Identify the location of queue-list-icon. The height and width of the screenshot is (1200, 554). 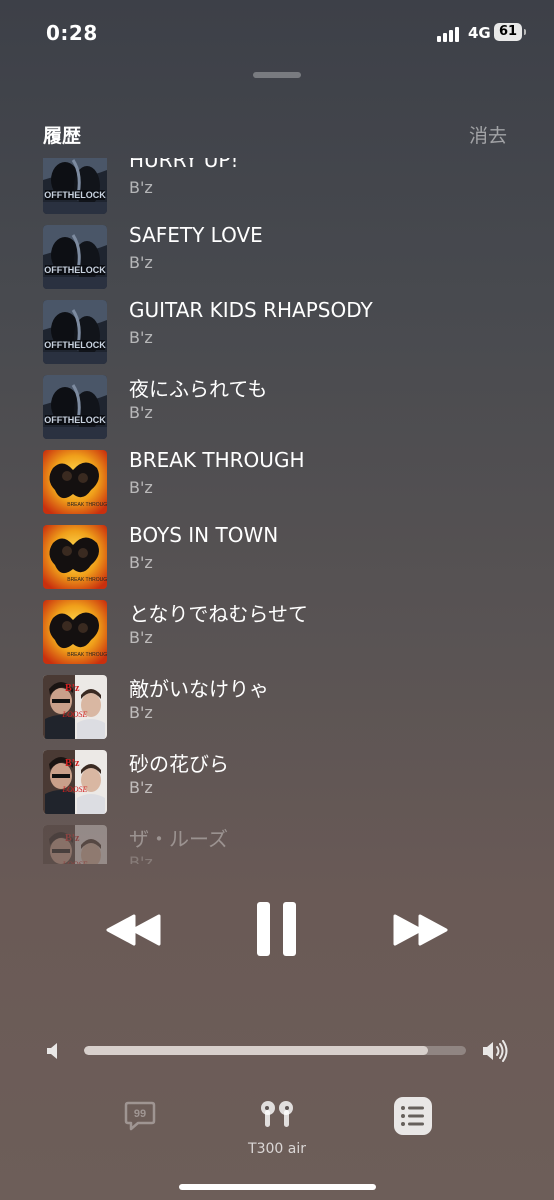
(413, 1116).